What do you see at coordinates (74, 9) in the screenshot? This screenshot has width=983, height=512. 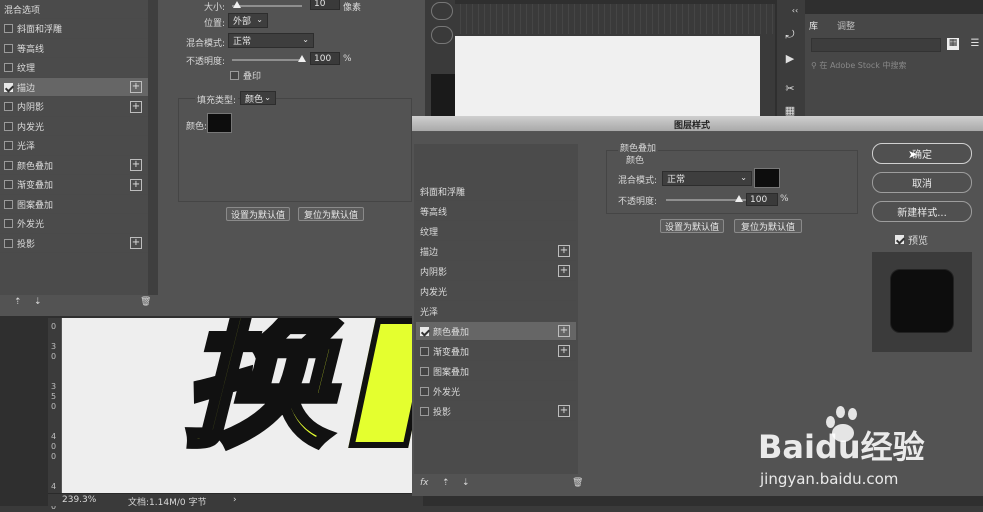 I see `style-list-item: 混合选项` at bounding box center [74, 9].